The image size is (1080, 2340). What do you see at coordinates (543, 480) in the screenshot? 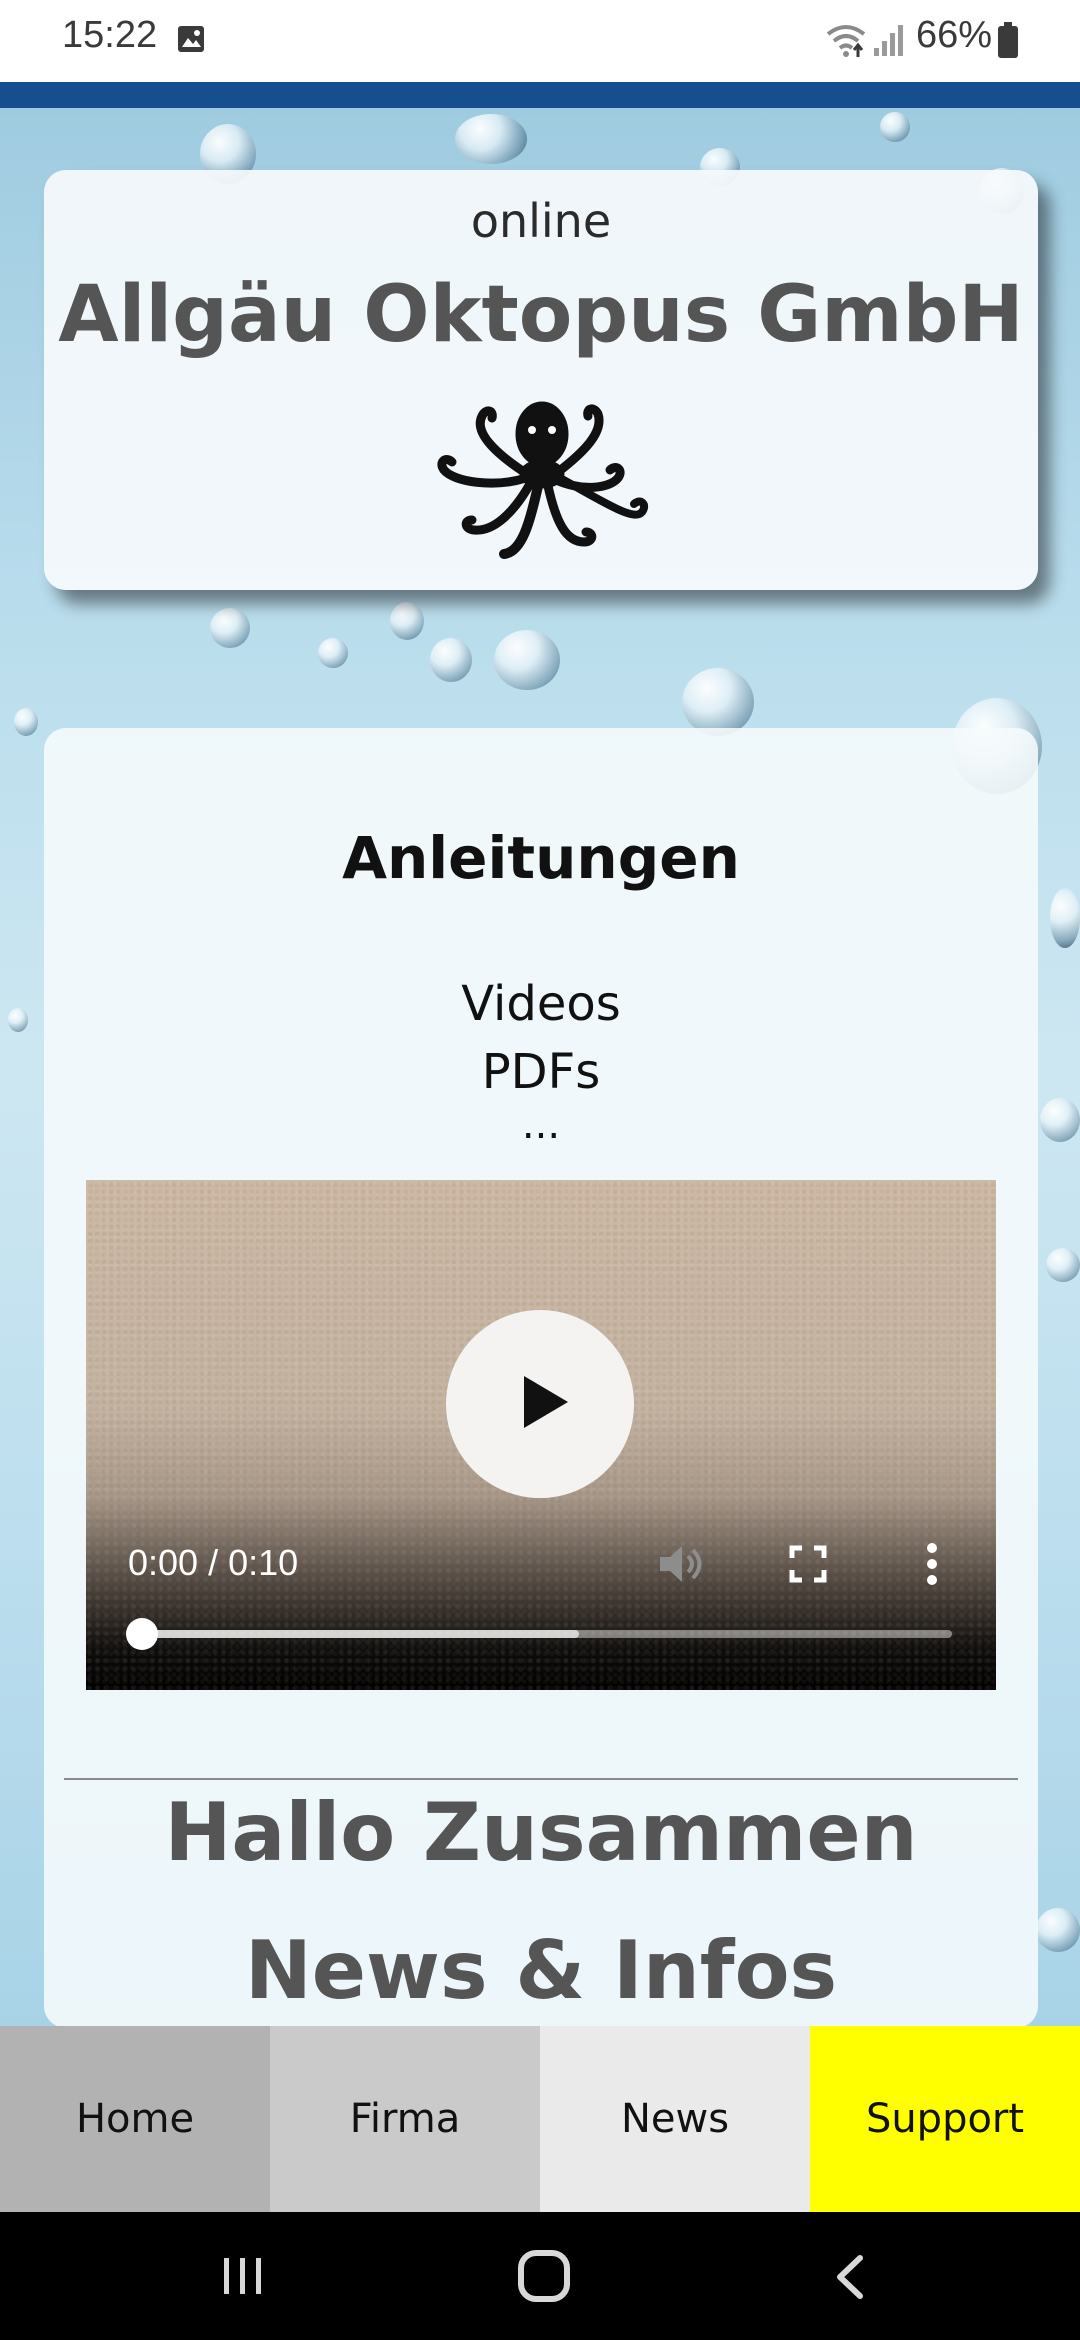
I see `octopus-icon` at bounding box center [543, 480].